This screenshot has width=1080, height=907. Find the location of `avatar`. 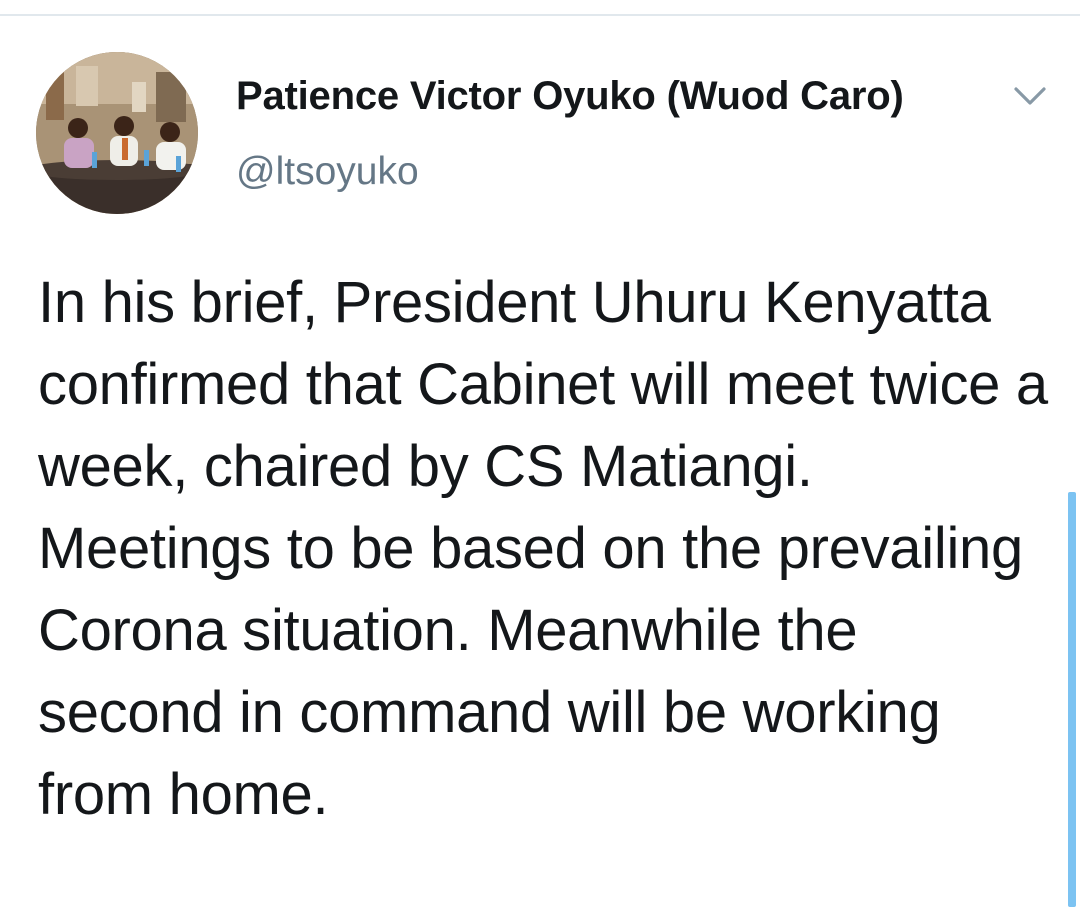

avatar is located at coordinates (117, 133).